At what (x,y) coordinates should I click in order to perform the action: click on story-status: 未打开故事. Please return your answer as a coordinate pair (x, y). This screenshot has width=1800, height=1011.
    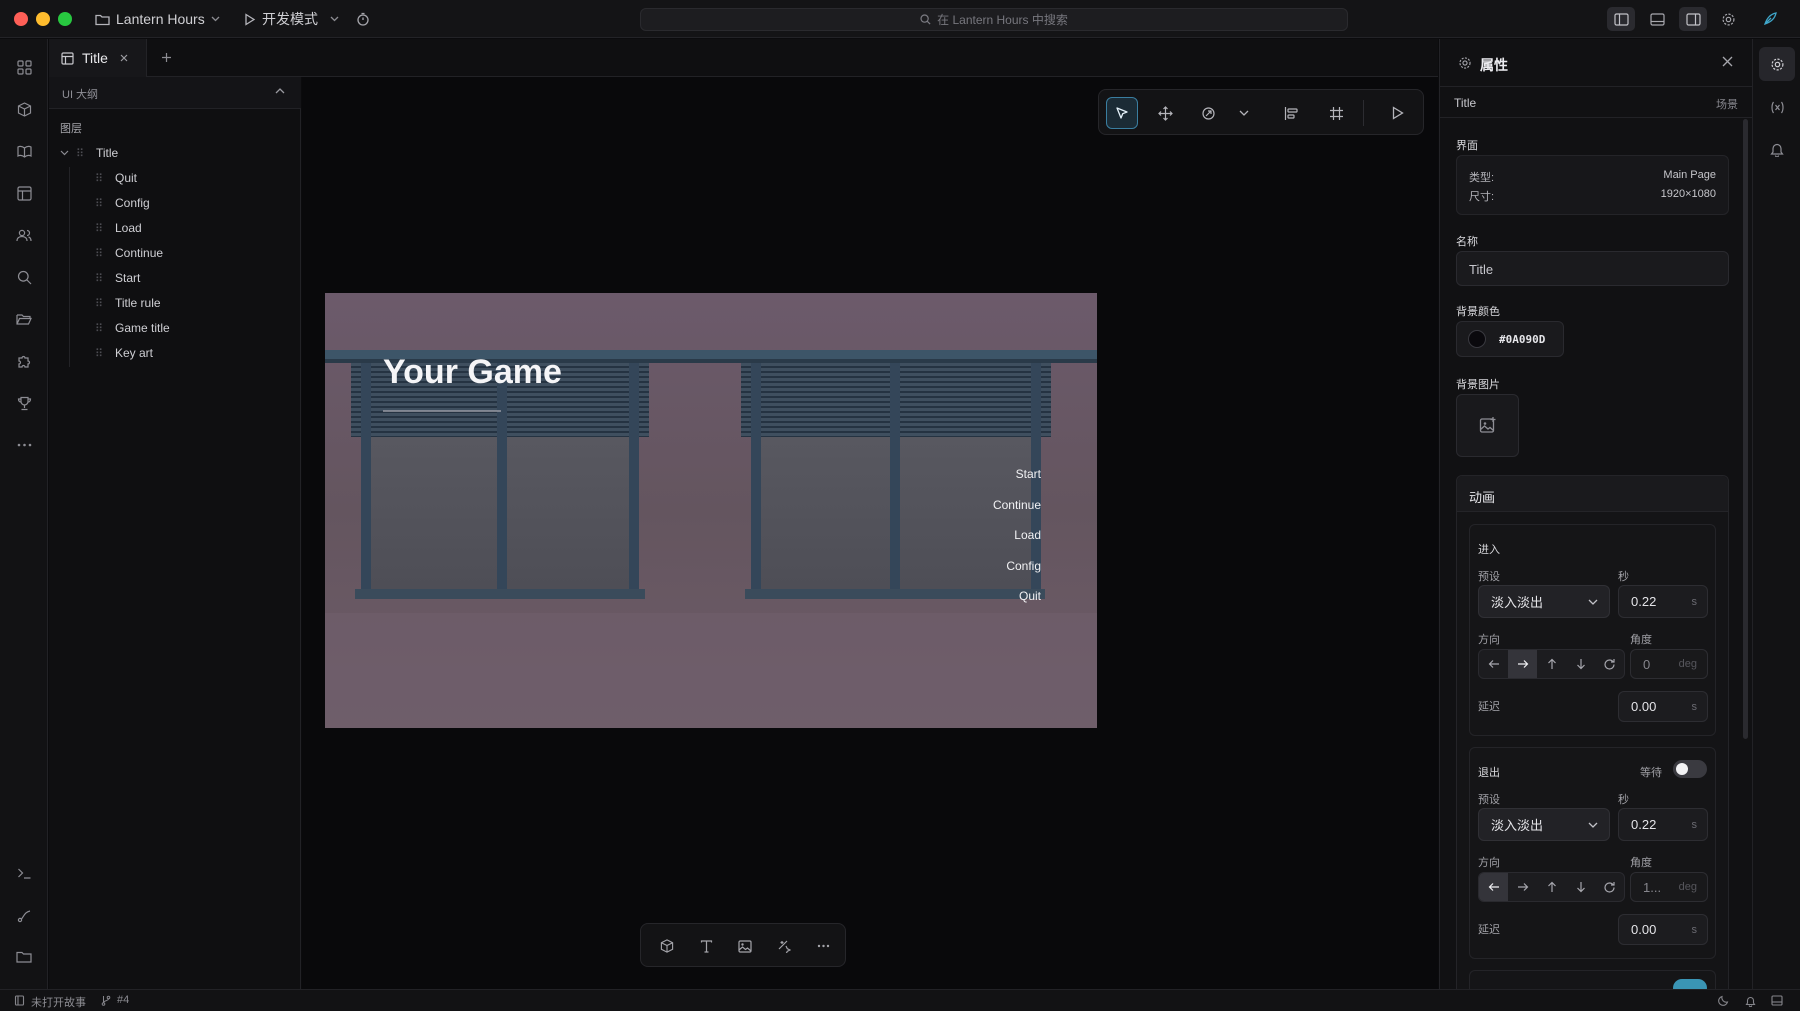
    Looking at the image, I should click on (58, 1002).